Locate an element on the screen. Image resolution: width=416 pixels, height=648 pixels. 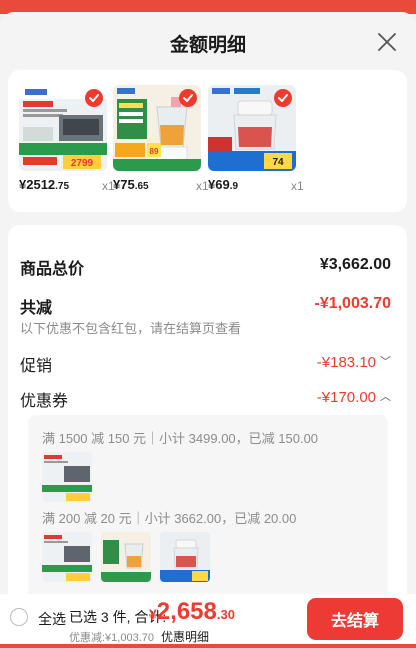
close-icon is located at coordinates (387, 42).